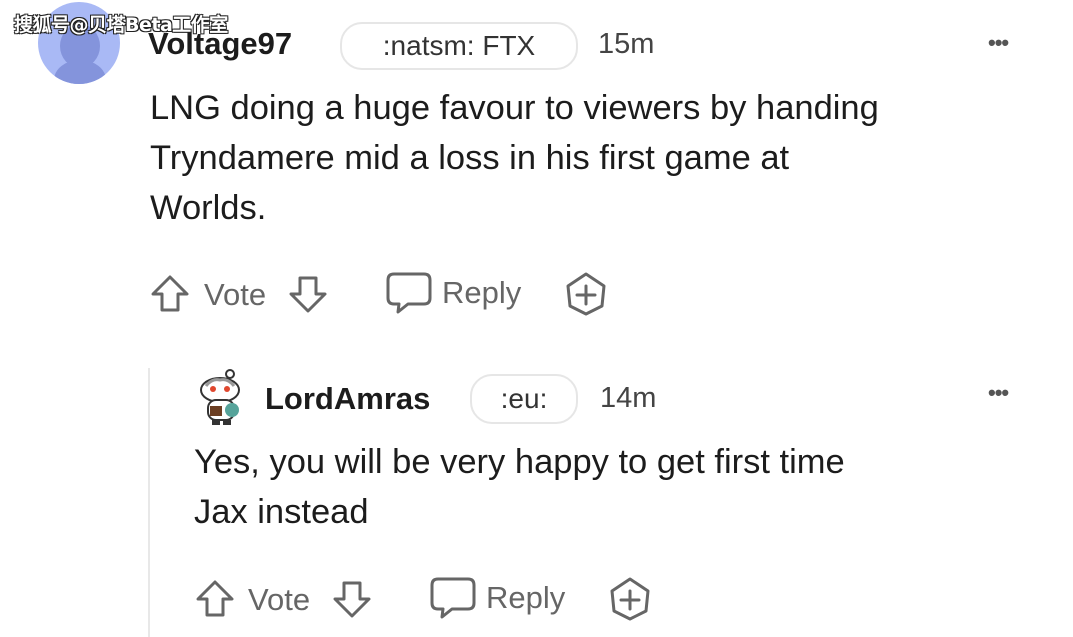  I want to click on user-flair: :natsm: FTX, so click(459, 46).